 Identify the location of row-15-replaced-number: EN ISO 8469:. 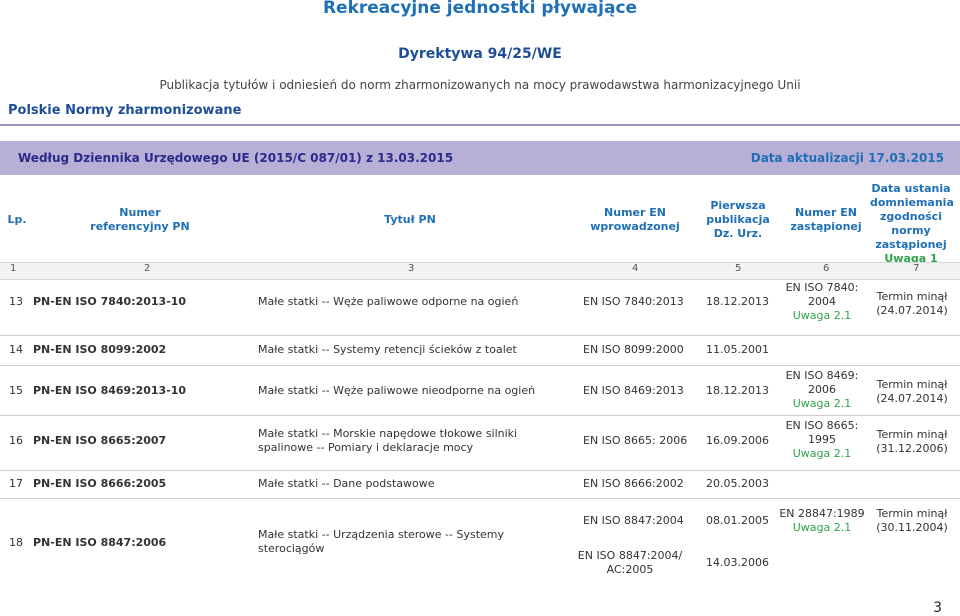
(822, 375).